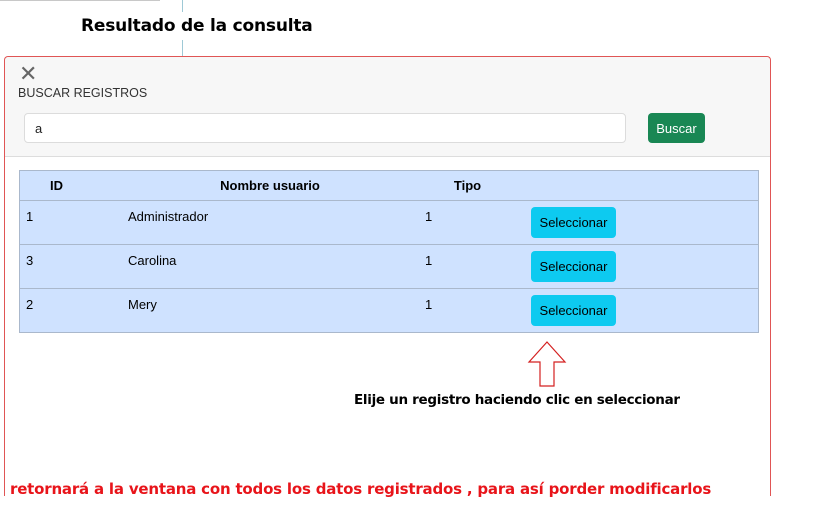 Image resolution: width=817 pixels, height=519 pixels. I want to click on cell-name: Administrador, so click(270, 222).